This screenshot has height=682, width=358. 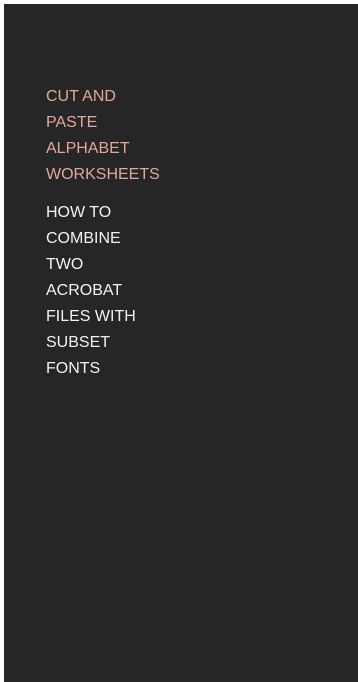 I want to click on link-cut-and-paste-alphabet-worksheets: CUT AND PASTE ALPHABET WORKSHEETS, so click(x=146, y=136).